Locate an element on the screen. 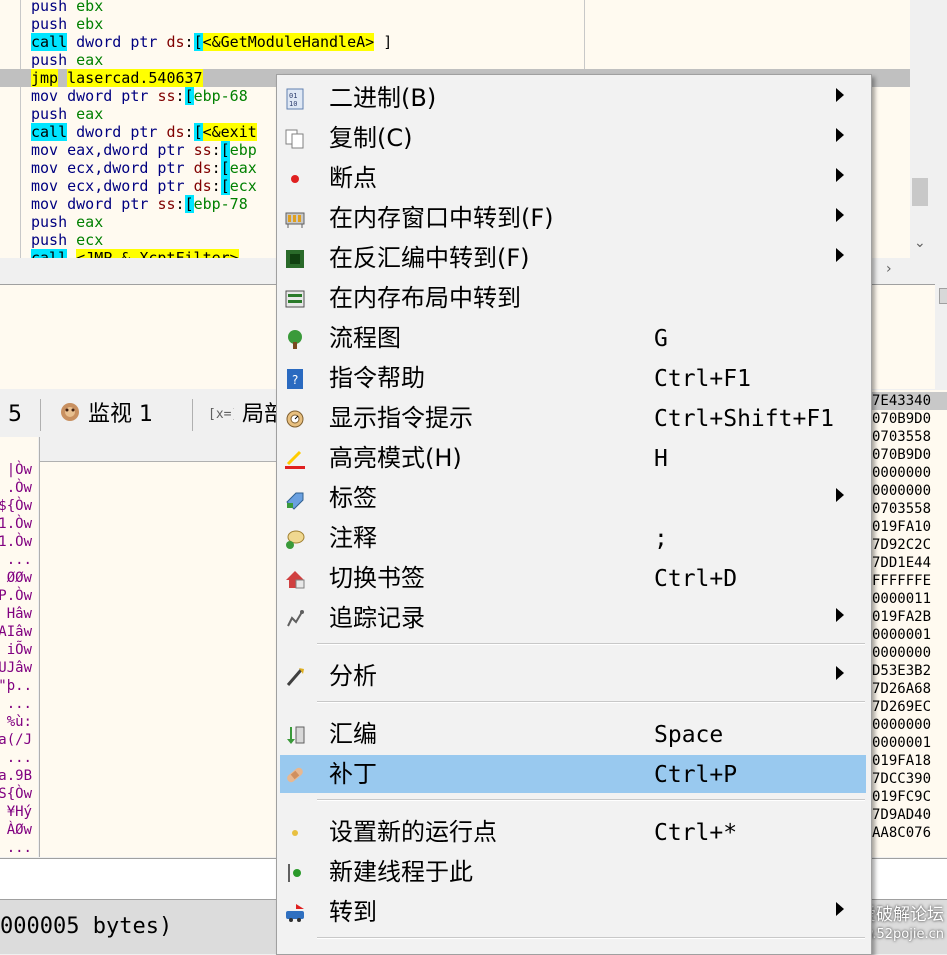 The image size is (947, 955). operand-prefix: ecx,dword ptr is located at coordinates (130, 186).